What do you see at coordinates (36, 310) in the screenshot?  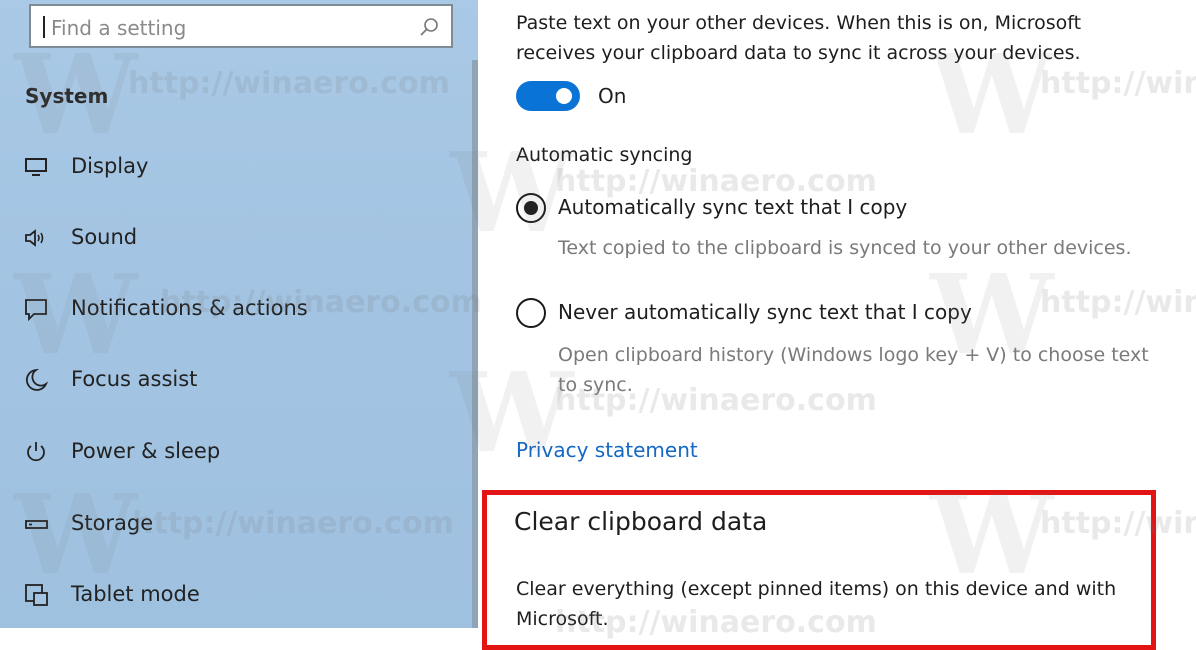 I see `notification-icon` at bounding box center [36, 310].